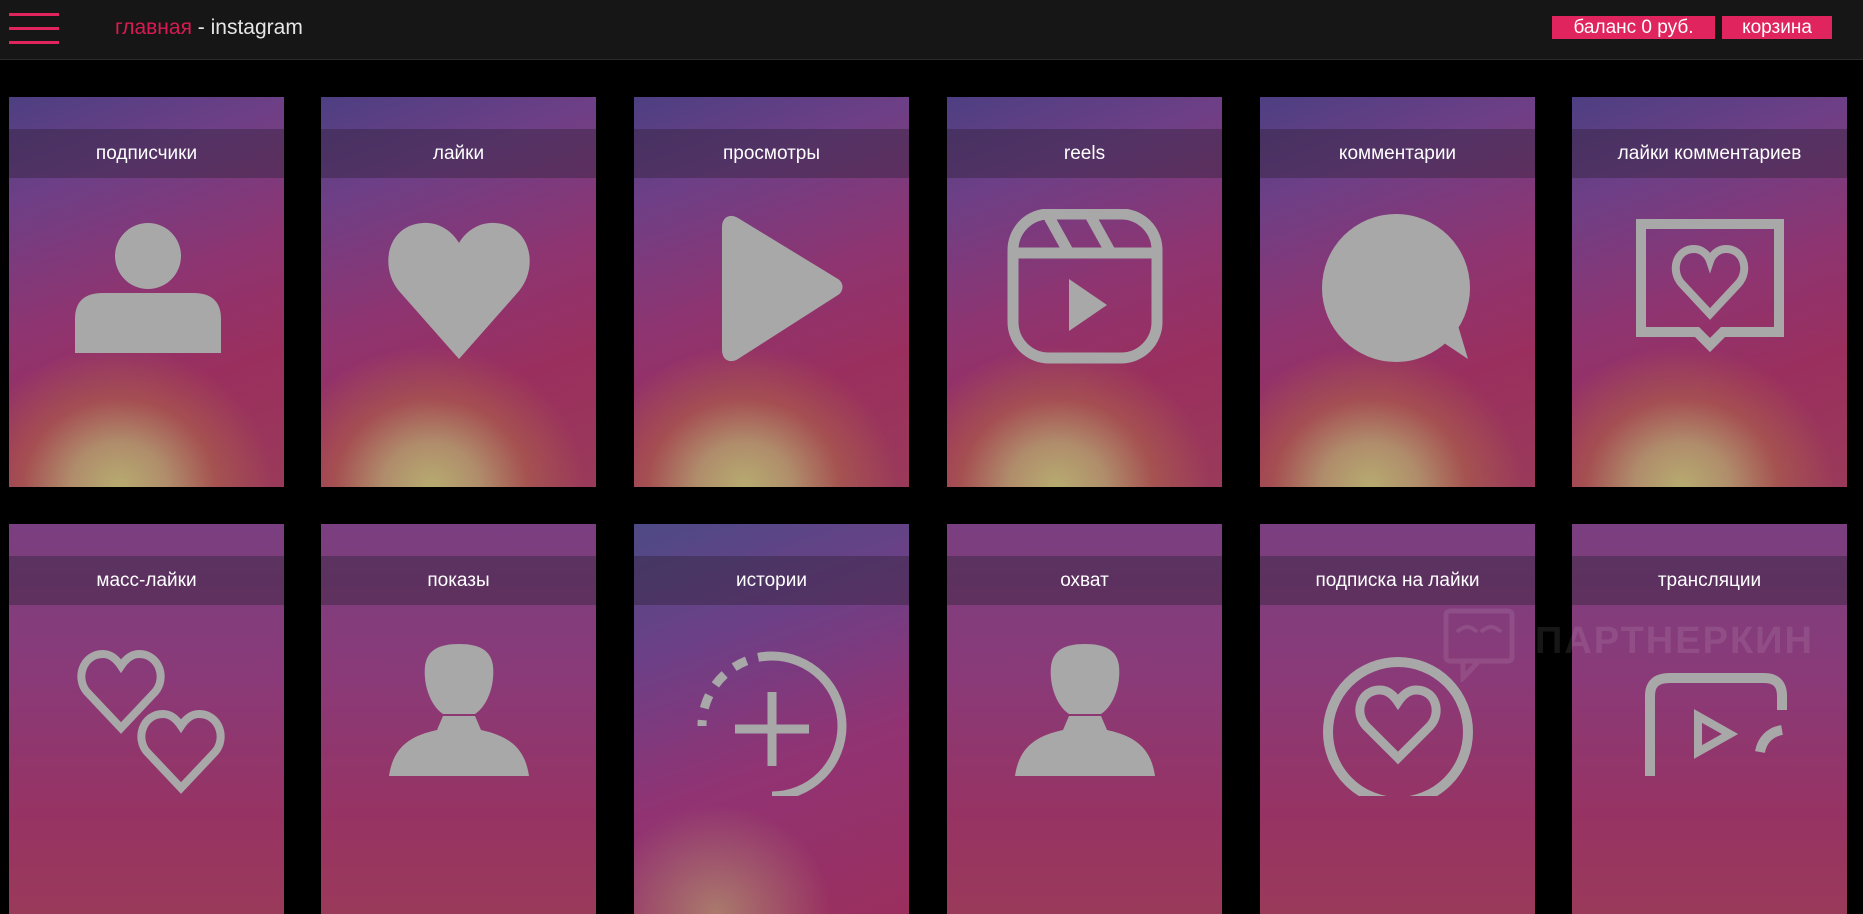 Image resolution: width=1863 pixels, height=914 pixels. Describe the element at coordinates (1084, 289) in the screenshot. I see `reels-icon` at that location.